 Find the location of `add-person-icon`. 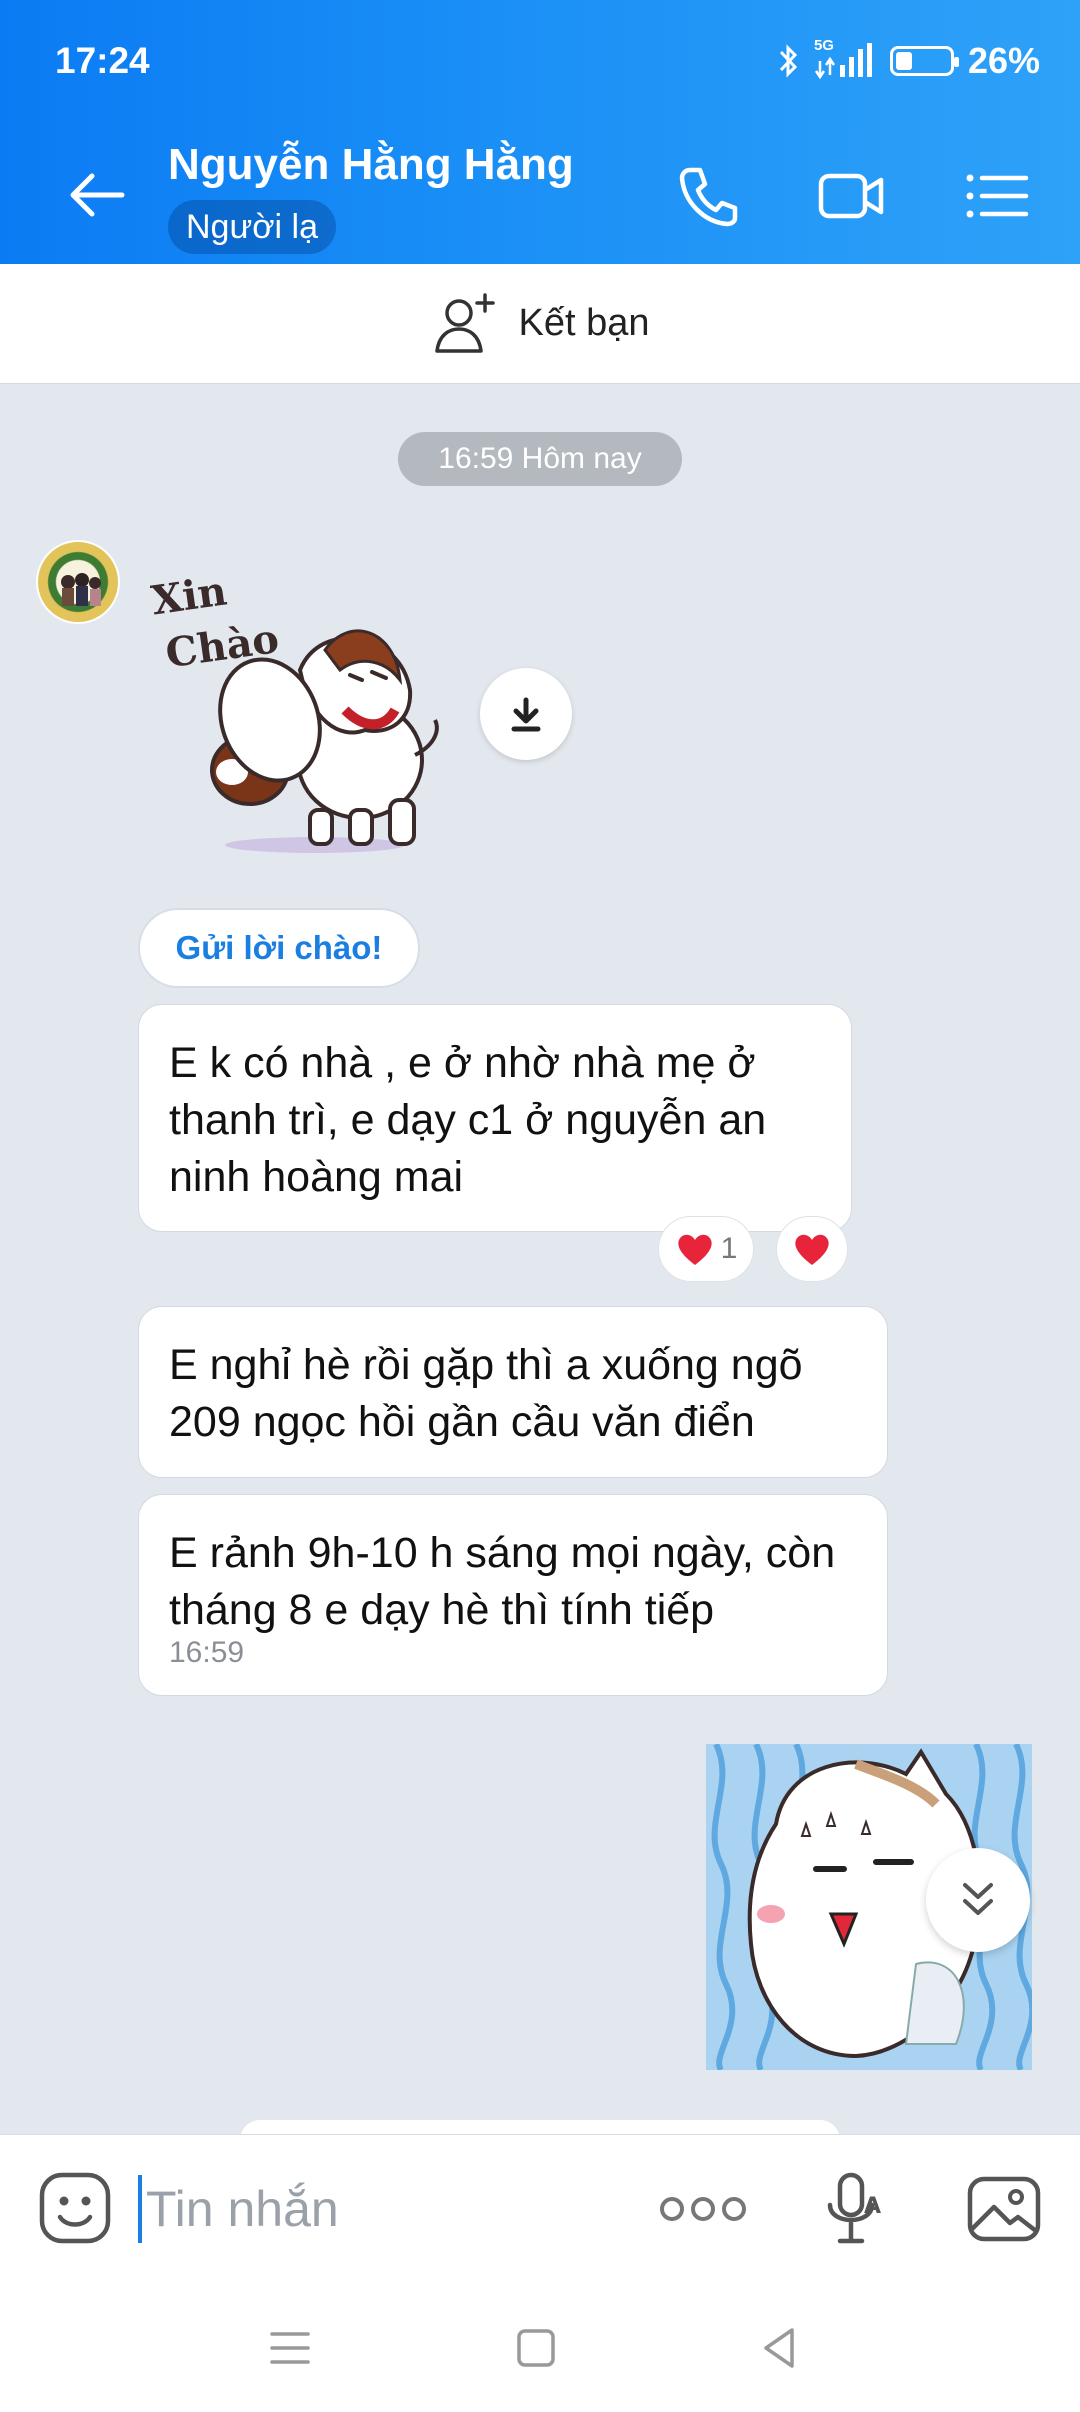

add-person-icon is located at coordinates (464, 322).